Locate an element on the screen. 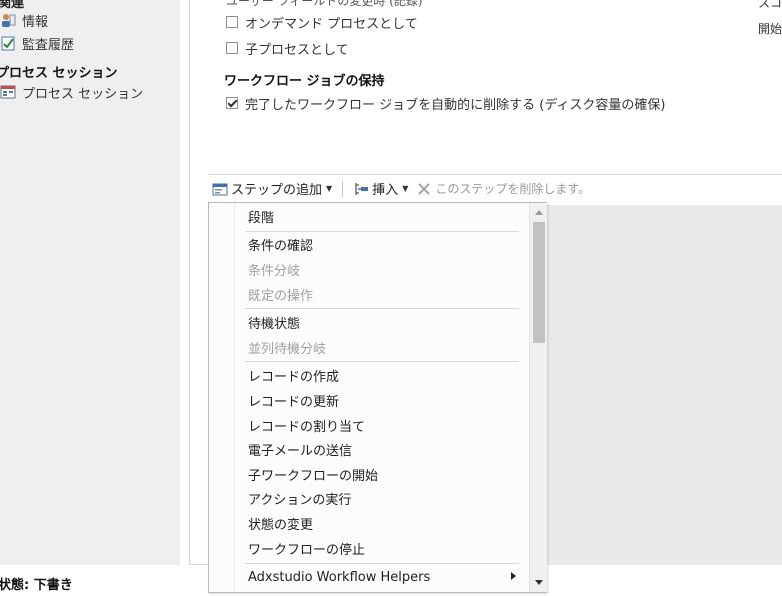  delete-step-label: このステップを削除します。 is located at coordinates (513, 189).